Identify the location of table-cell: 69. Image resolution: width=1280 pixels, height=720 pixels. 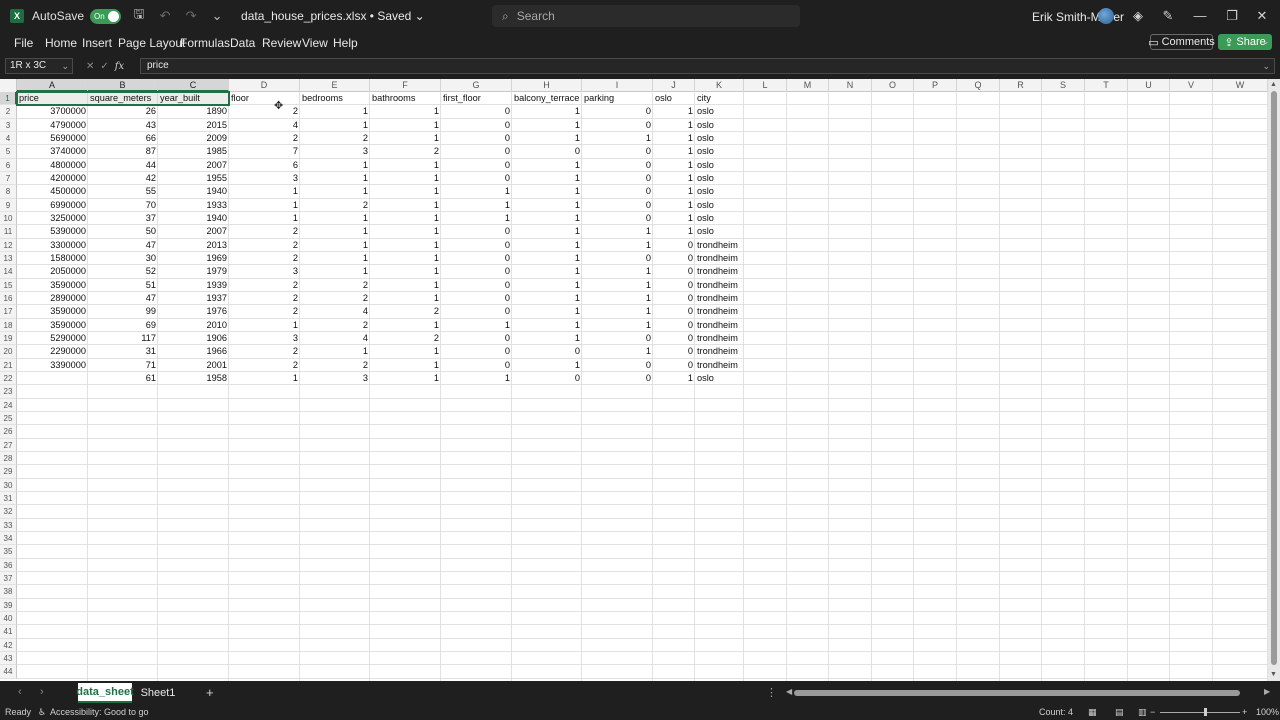
(123, 325).